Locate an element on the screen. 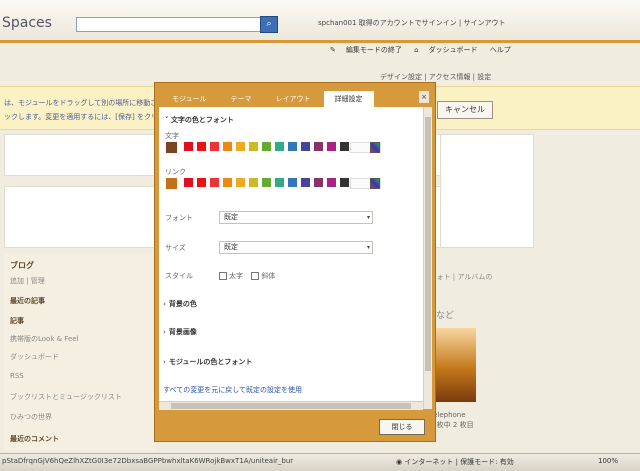 The height and width of the screenshot is (471, 640). zoom-level: 100% is located at coordinates (608, 461).